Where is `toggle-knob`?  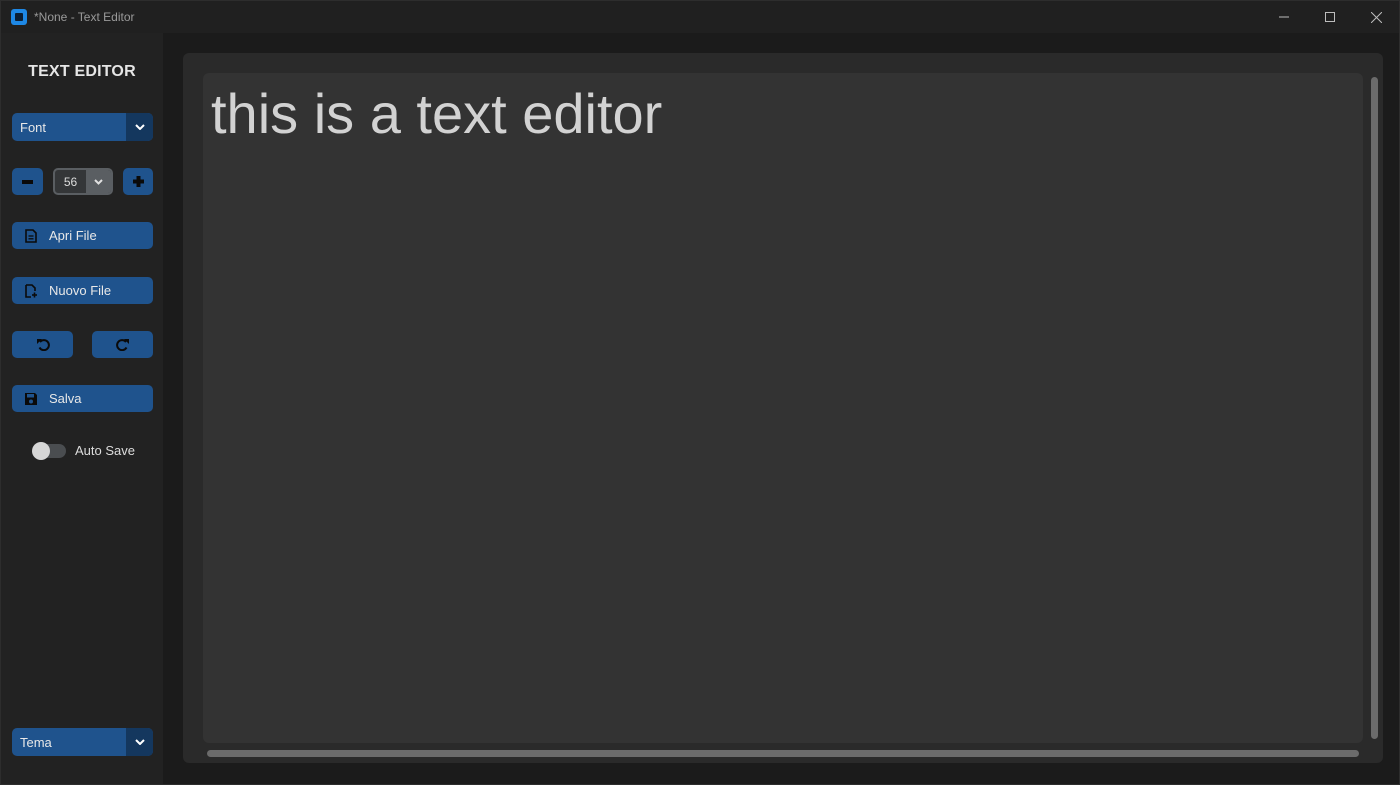 toggle-knob is located at coordinates (41, 450).